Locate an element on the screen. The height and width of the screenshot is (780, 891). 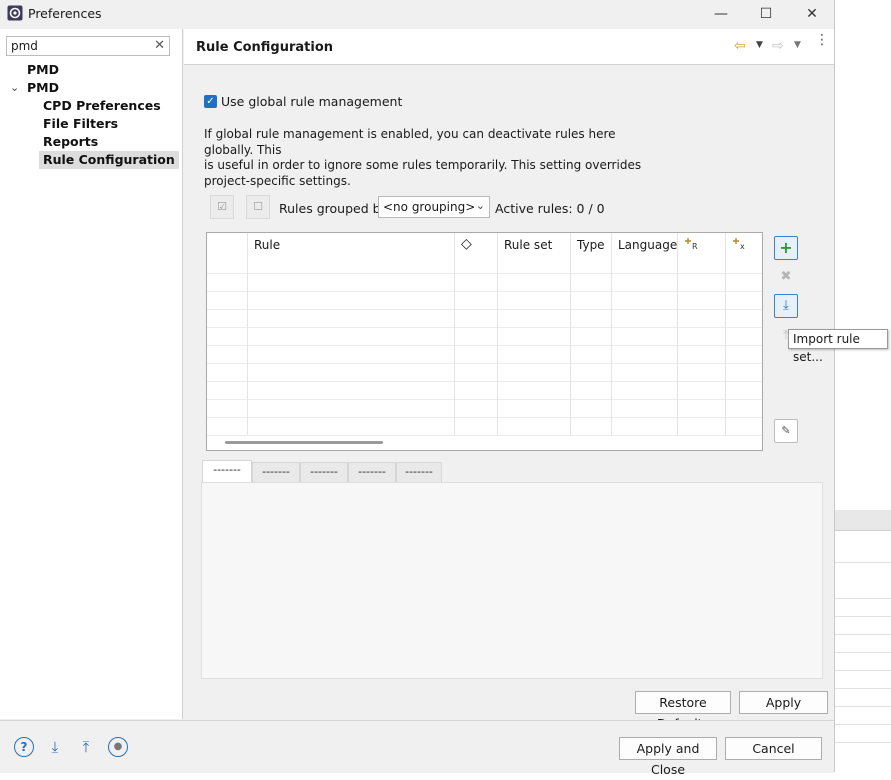
column-header-rule-set: Rule set is located at coordinates (534, 253).